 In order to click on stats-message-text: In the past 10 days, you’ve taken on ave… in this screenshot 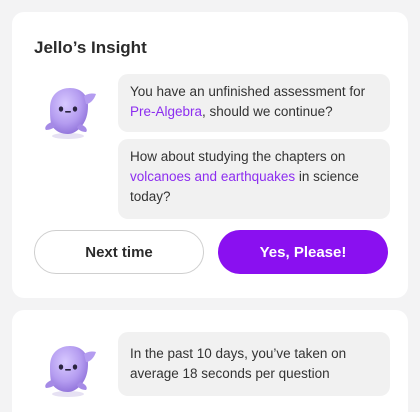, I will do `click(238, 363)`.